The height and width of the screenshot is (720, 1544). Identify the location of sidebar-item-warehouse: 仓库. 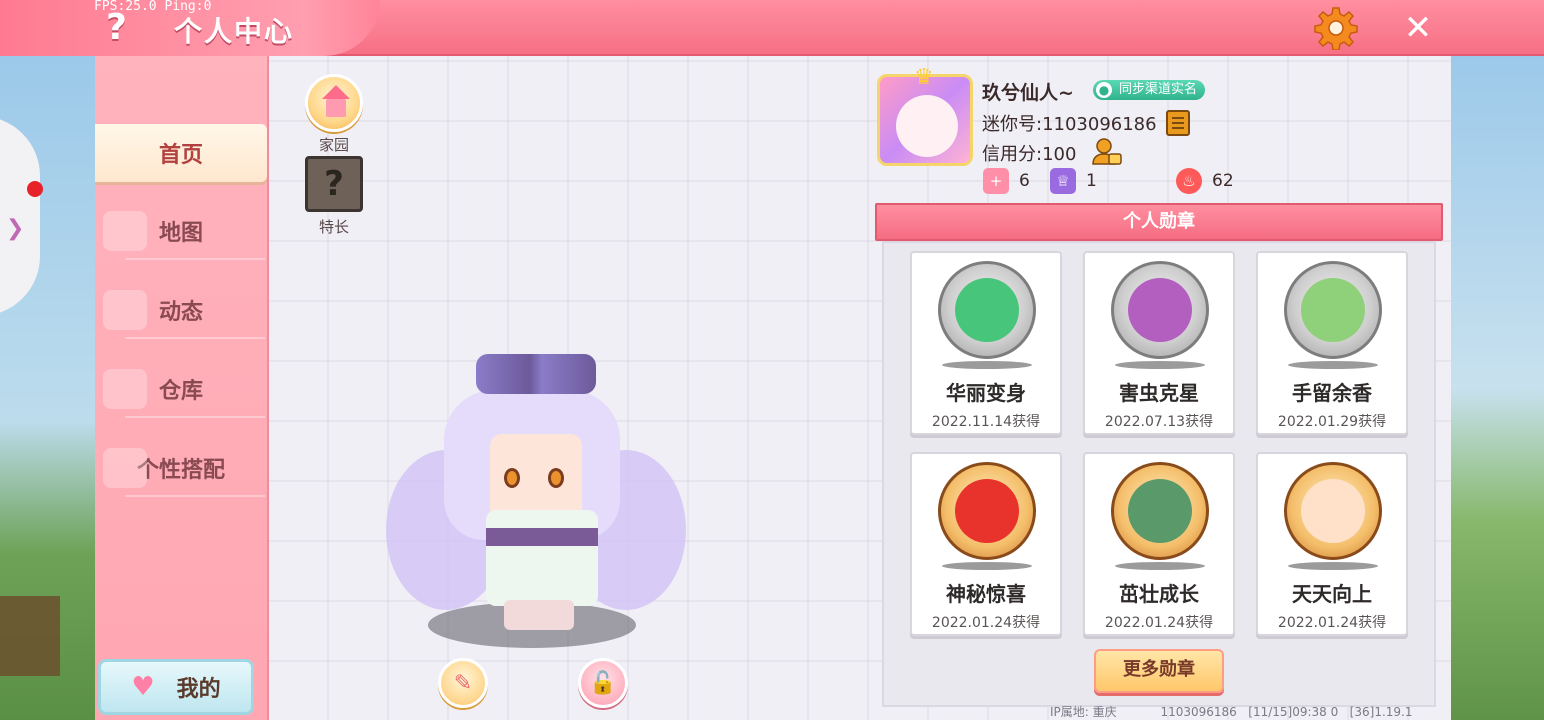
(181, 389).